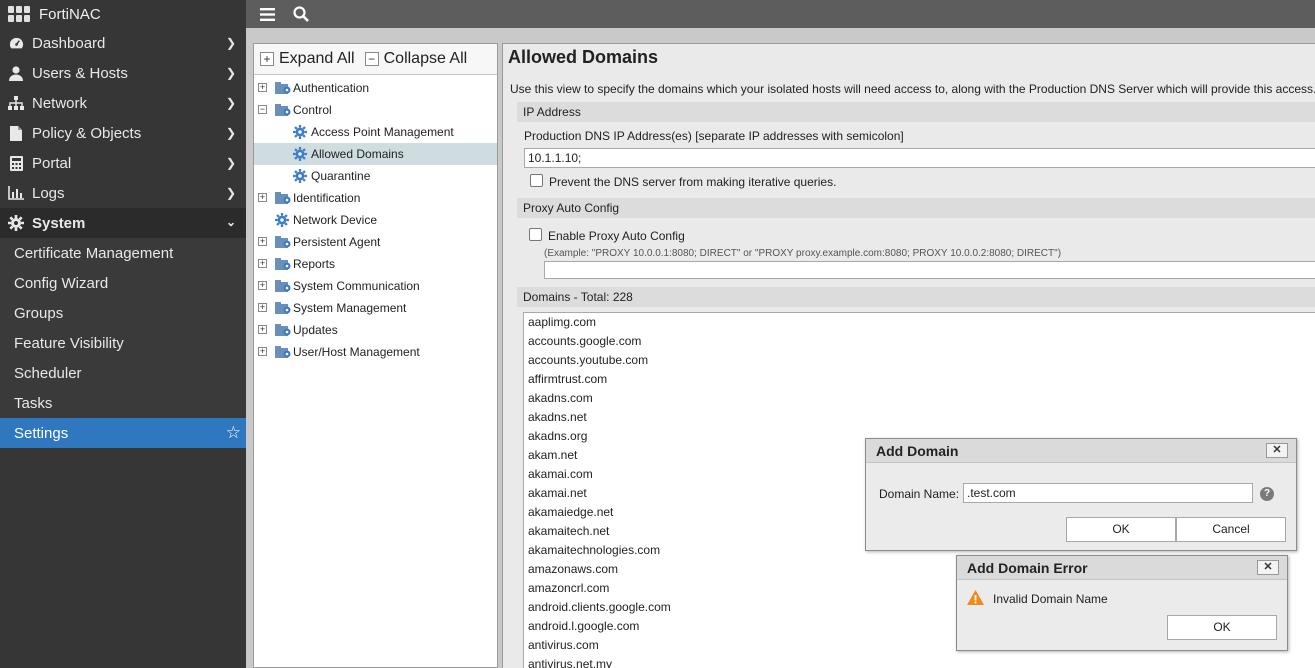 The width and height of the screenshot is (1315, 668). Describe the element at coordinates (780, 14) in the screenshot. I see `top-bar` at that location.